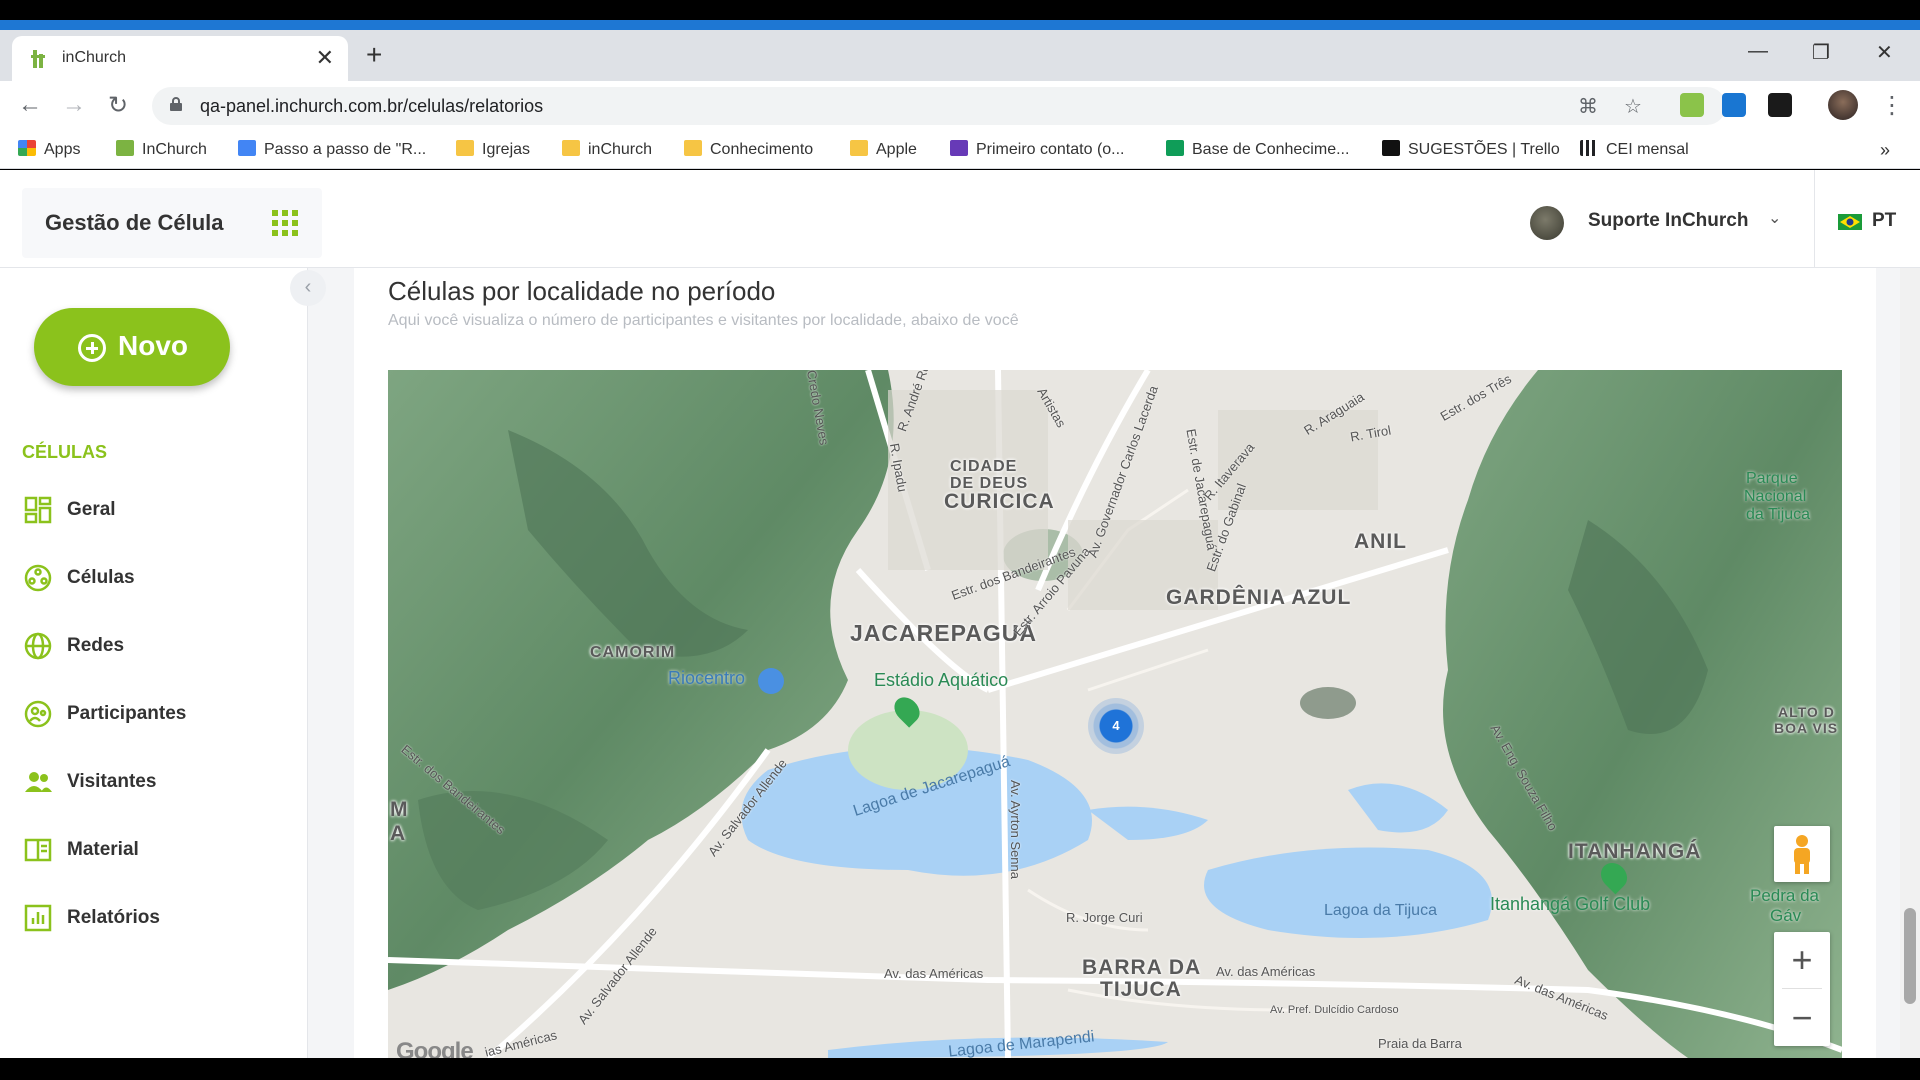 The width and height of the screenshot is (1920, 1080). Describe the element at coordinates (748, 149) in the screenshot. I see `bookmark-conhecimento: Conhecimento` at that location.